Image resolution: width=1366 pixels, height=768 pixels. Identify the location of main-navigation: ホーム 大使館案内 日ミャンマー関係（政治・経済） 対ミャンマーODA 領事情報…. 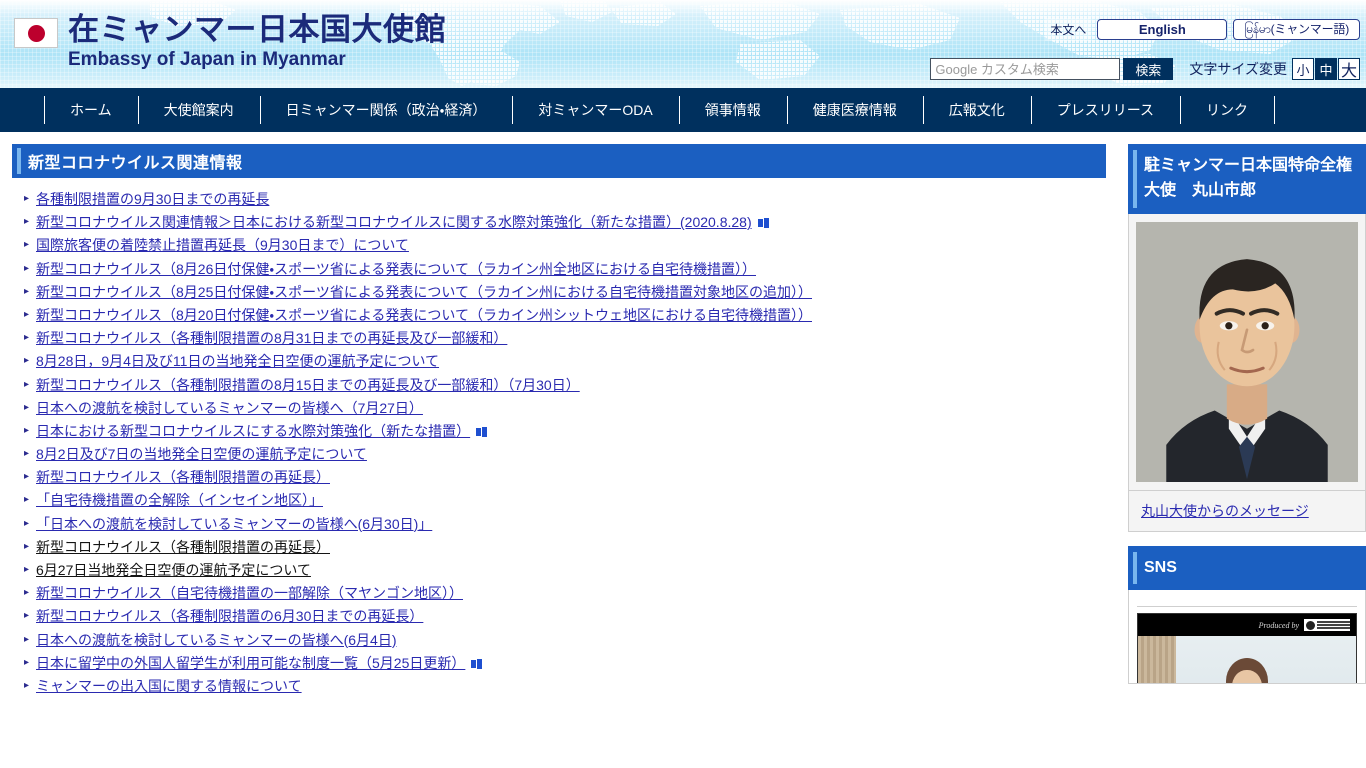
(683, 110).